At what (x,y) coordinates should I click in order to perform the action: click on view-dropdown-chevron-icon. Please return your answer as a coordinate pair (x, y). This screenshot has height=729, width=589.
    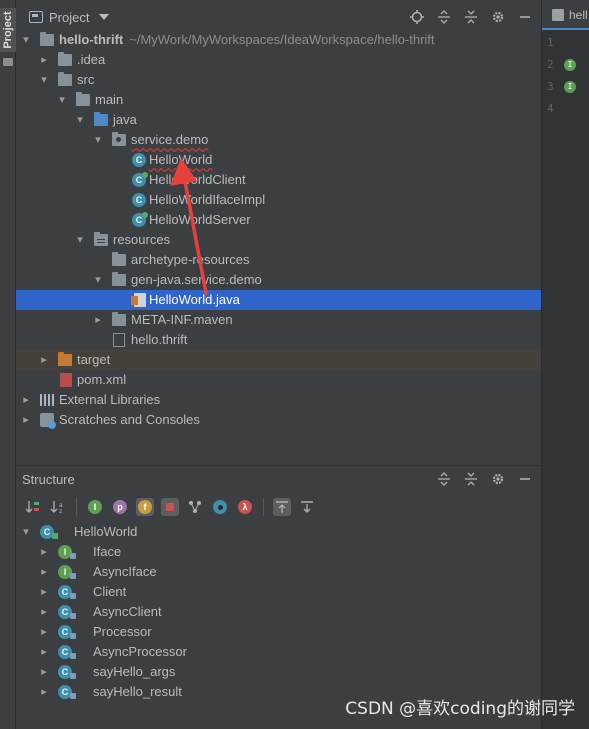
    Looking at the image, I should click on (104, 17).